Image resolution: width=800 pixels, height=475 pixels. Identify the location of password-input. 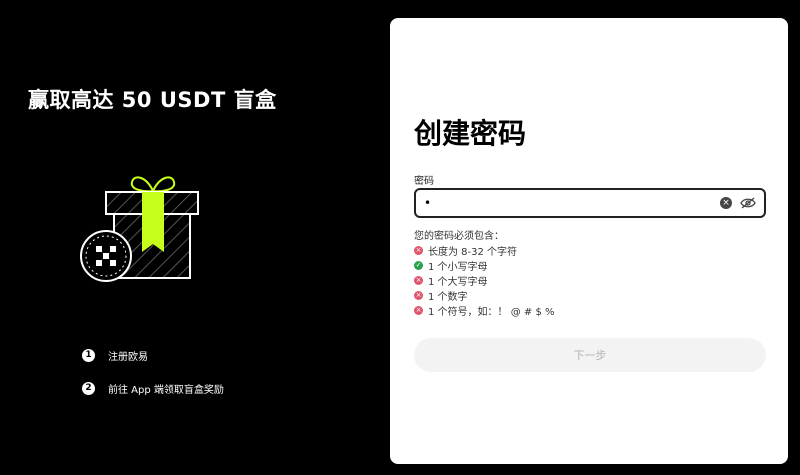
(572, 203).